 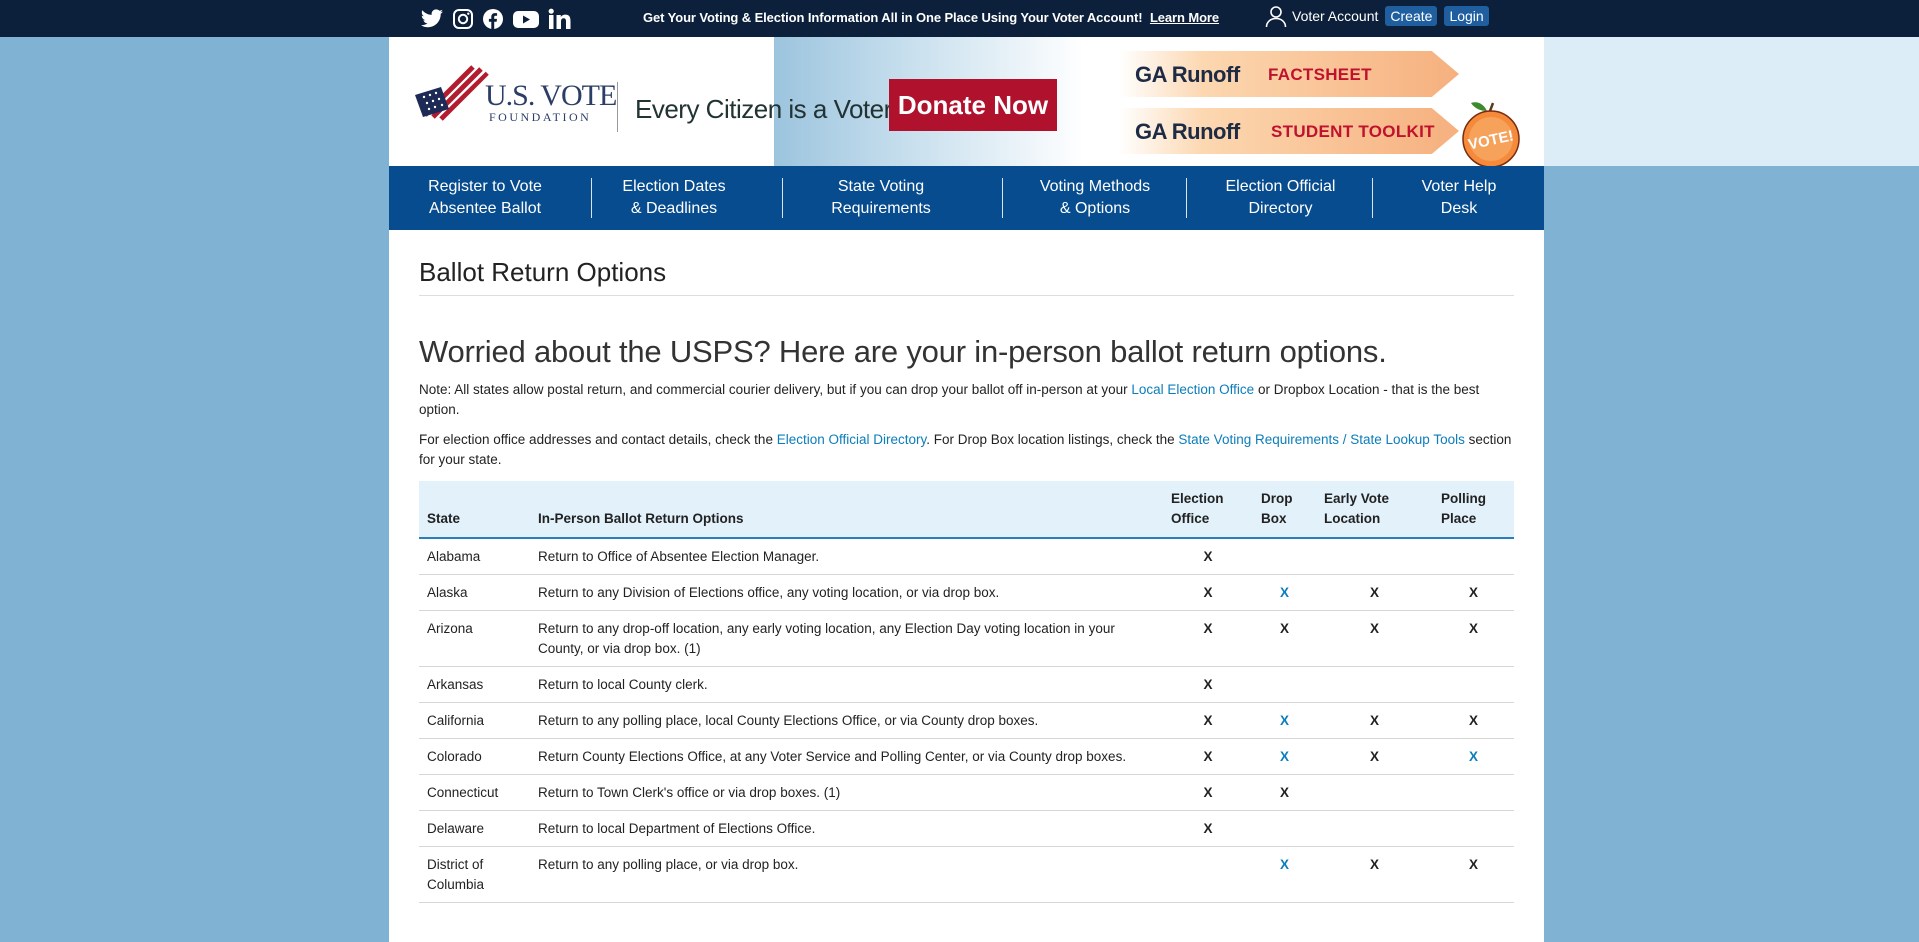 I want to click on election-official-directory-link: Election Official Directory, so click(x=852, y=439).